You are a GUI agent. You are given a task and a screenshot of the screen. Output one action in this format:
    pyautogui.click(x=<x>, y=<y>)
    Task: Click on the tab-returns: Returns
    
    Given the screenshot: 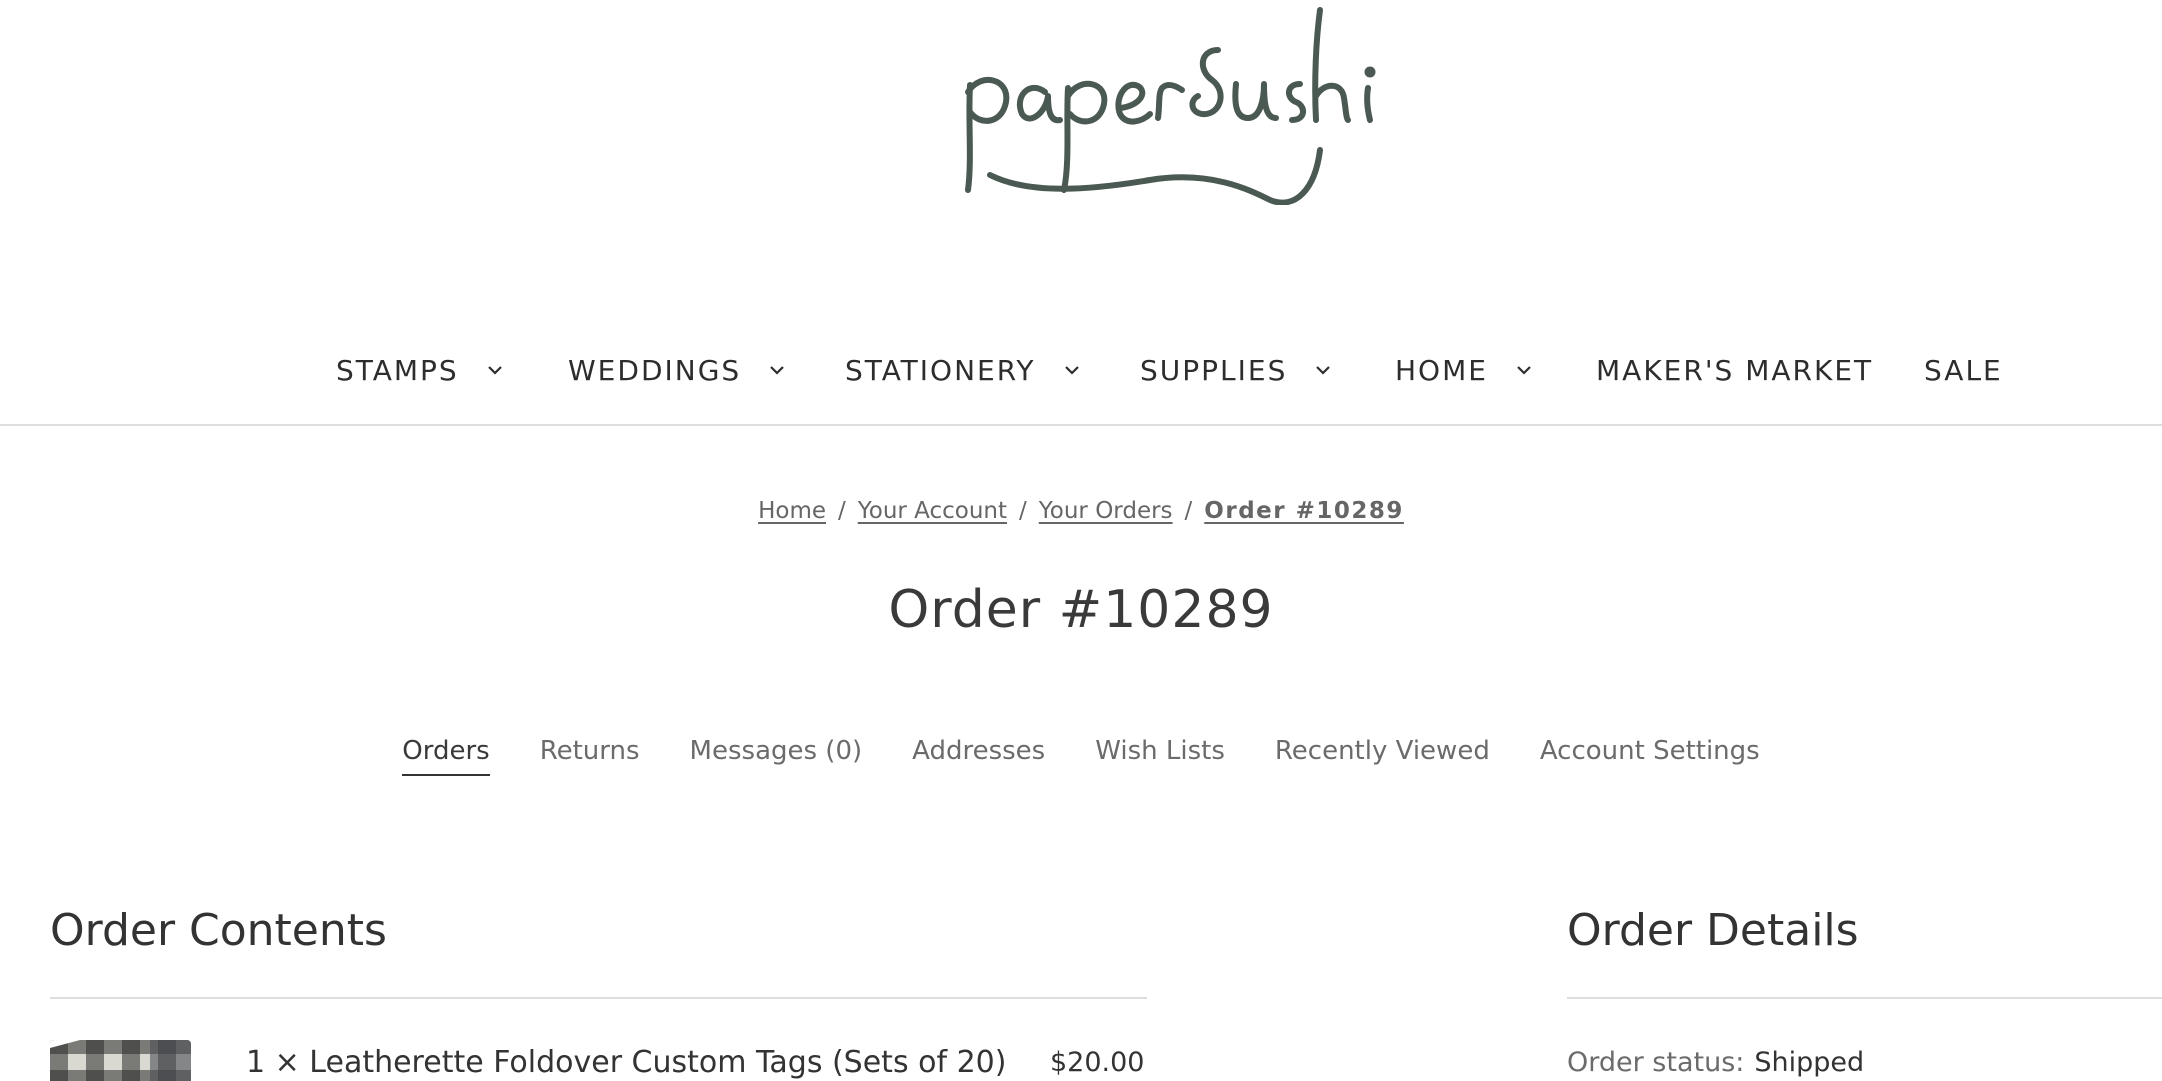 What is the action you would take?
    pyautogui.click(x=590, y=756)
    